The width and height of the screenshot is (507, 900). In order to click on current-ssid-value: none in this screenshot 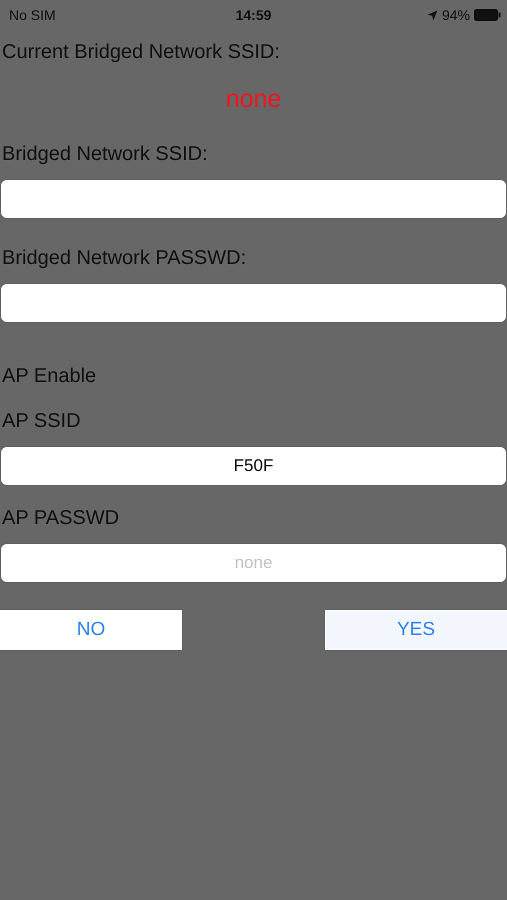, I will do `click(253, 99)`.